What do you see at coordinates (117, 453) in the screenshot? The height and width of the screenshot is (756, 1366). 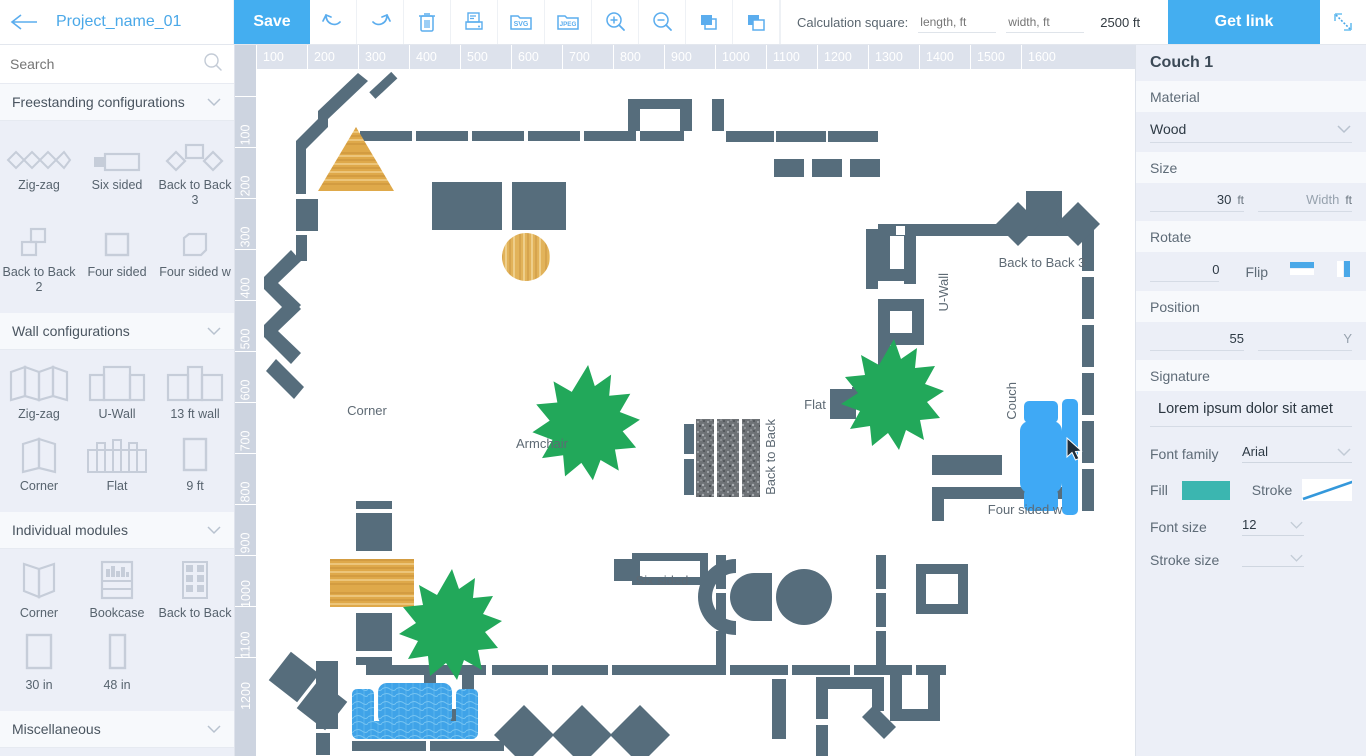 I see `wall-flat-icon` at bounding box center [117, 453].